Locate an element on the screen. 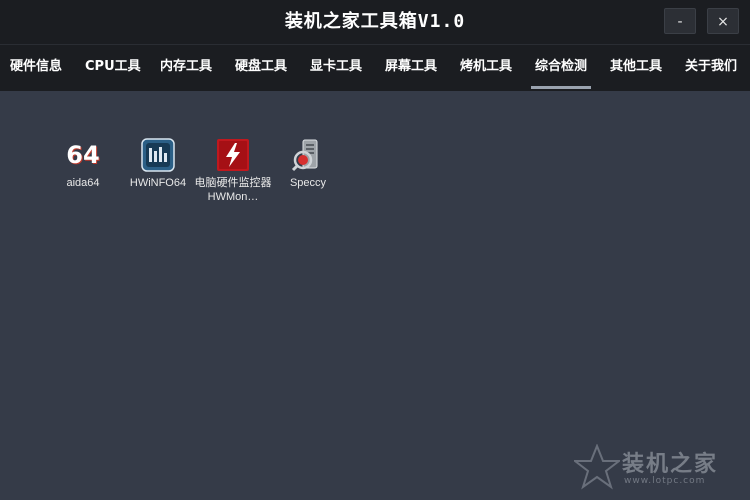 The image size is (750, 500). aida64-icon: 64 is located at coordinates (83, 155).